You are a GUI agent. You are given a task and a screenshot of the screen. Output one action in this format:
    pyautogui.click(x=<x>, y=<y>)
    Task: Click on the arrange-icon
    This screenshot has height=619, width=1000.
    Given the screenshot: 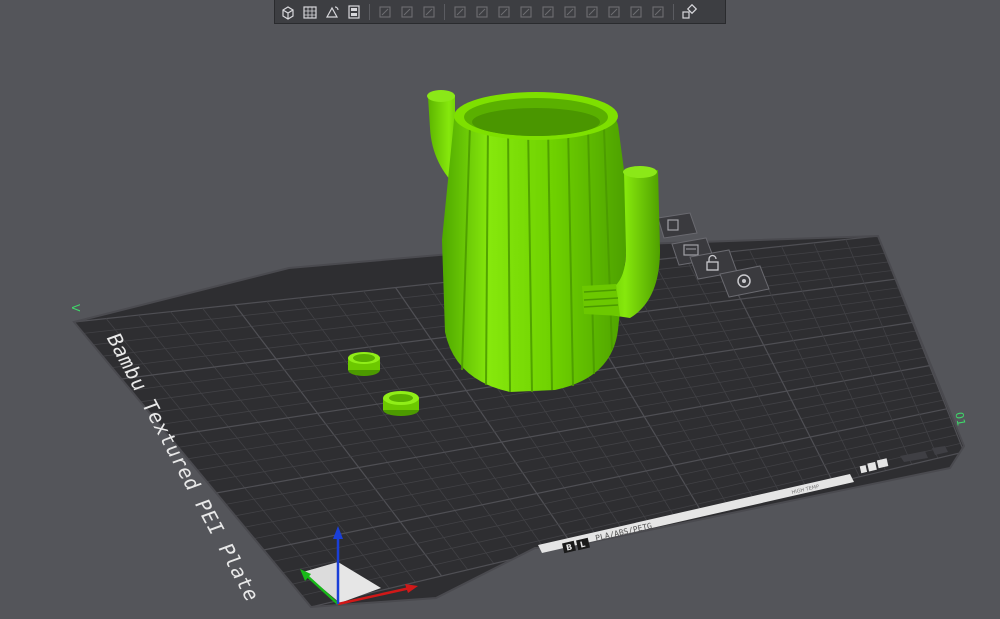 What is the action you would take?
    pyautogui.click(x=354, y=11)
    